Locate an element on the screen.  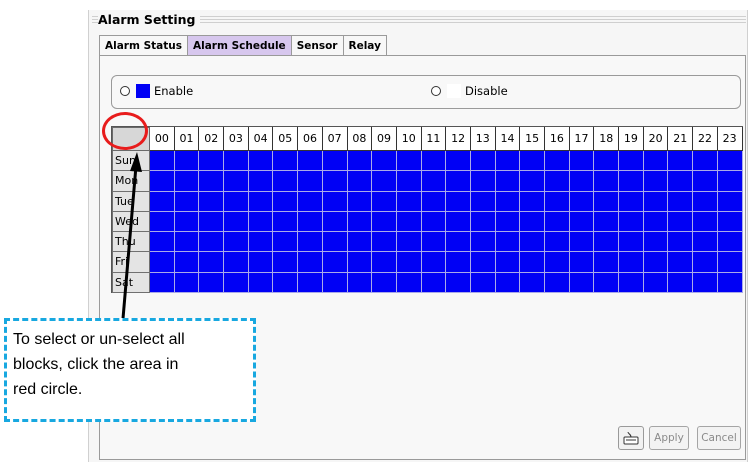
hour-header: 23 is located at coordinates (730, 139).